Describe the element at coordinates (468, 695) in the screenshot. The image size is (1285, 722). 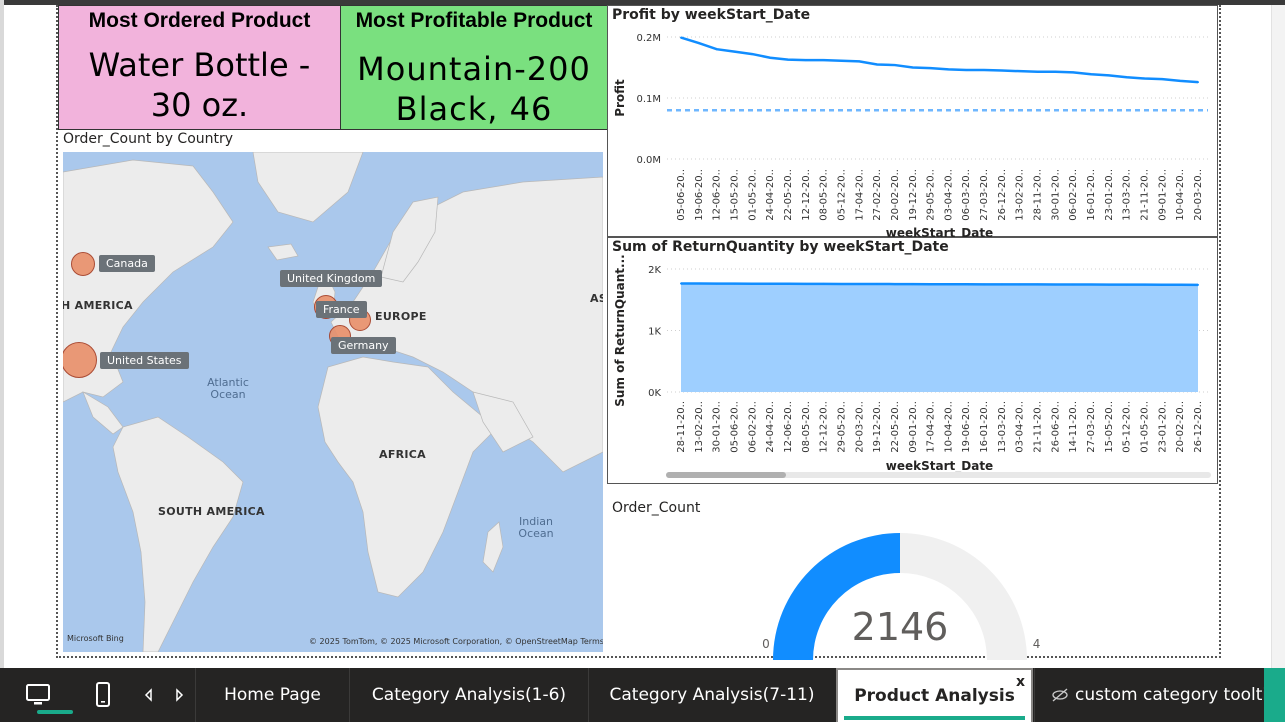
I see `tab-category-analysis-1-6: Category Analysis(1-6)` at that location.